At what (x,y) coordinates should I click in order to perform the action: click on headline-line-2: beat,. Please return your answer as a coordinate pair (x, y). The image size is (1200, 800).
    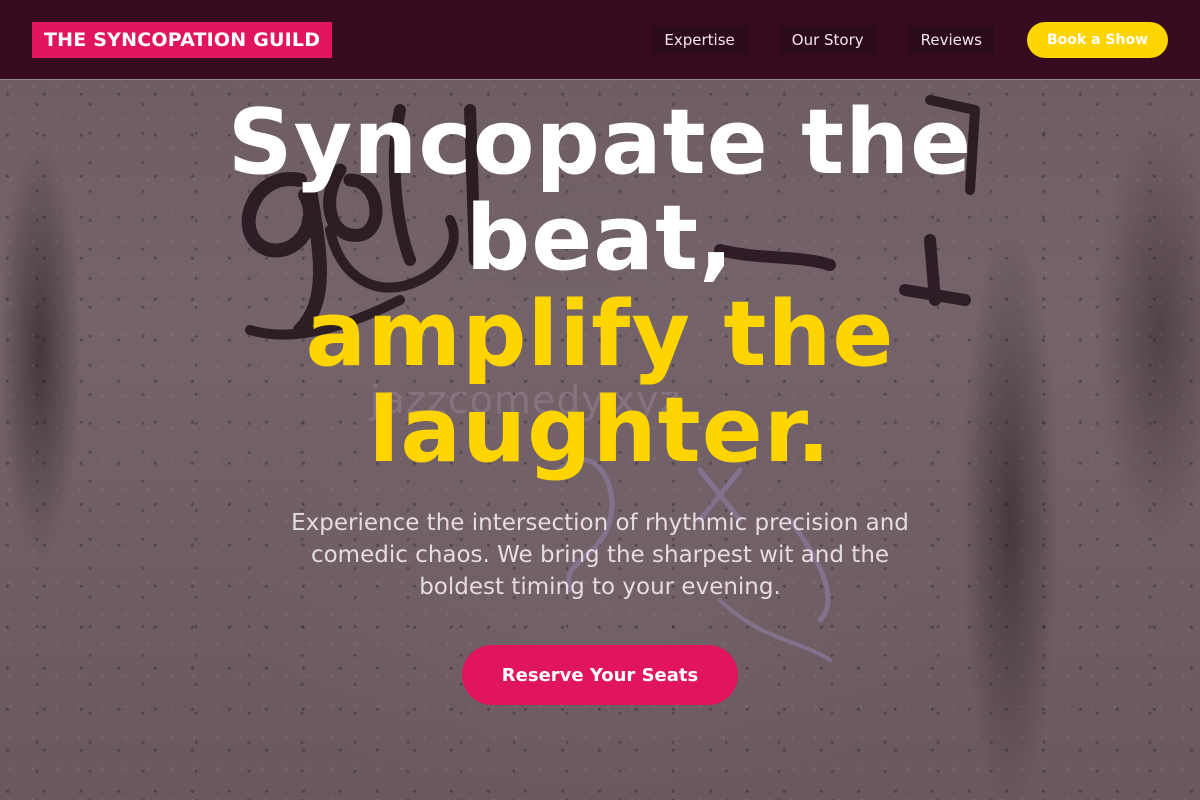
    Looking at the image, I should click on (600, 238).